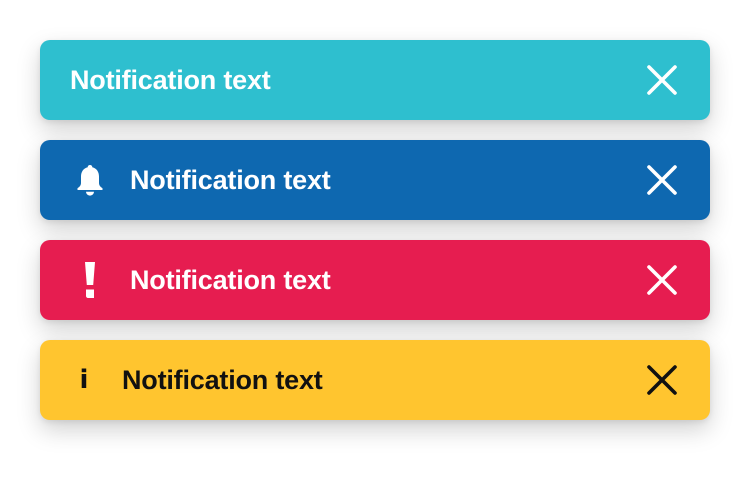 This screenshot has height=480, width=750. Describe the element at coordinates (90, 280) in the screenshot. I see `exclamation-icon` at that location.